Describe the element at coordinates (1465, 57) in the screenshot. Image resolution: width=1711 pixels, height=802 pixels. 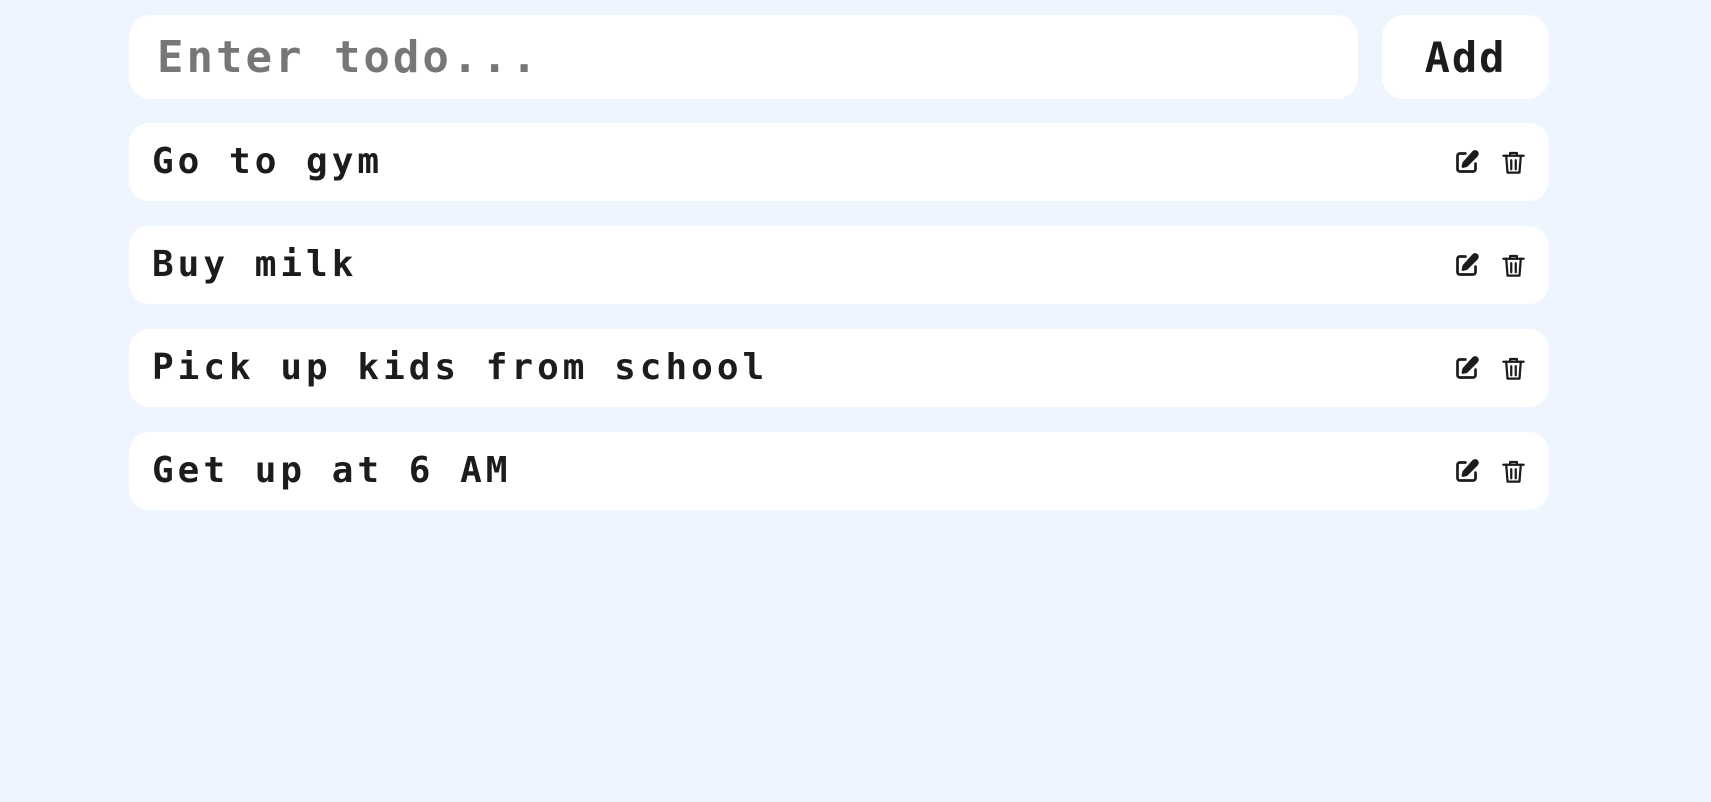
I see `add-button: Add` at that location.